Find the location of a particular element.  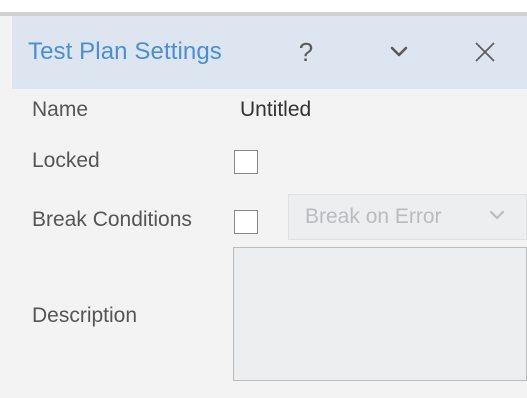

panel-title: Test Plan Settings is located at coordinates (125, 51).